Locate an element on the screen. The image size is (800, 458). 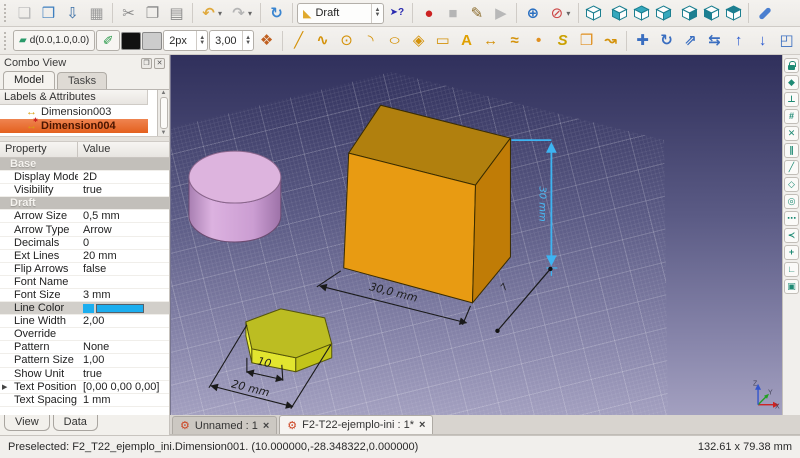
panel-tab-data: Data is located at coordinates (75, 423).